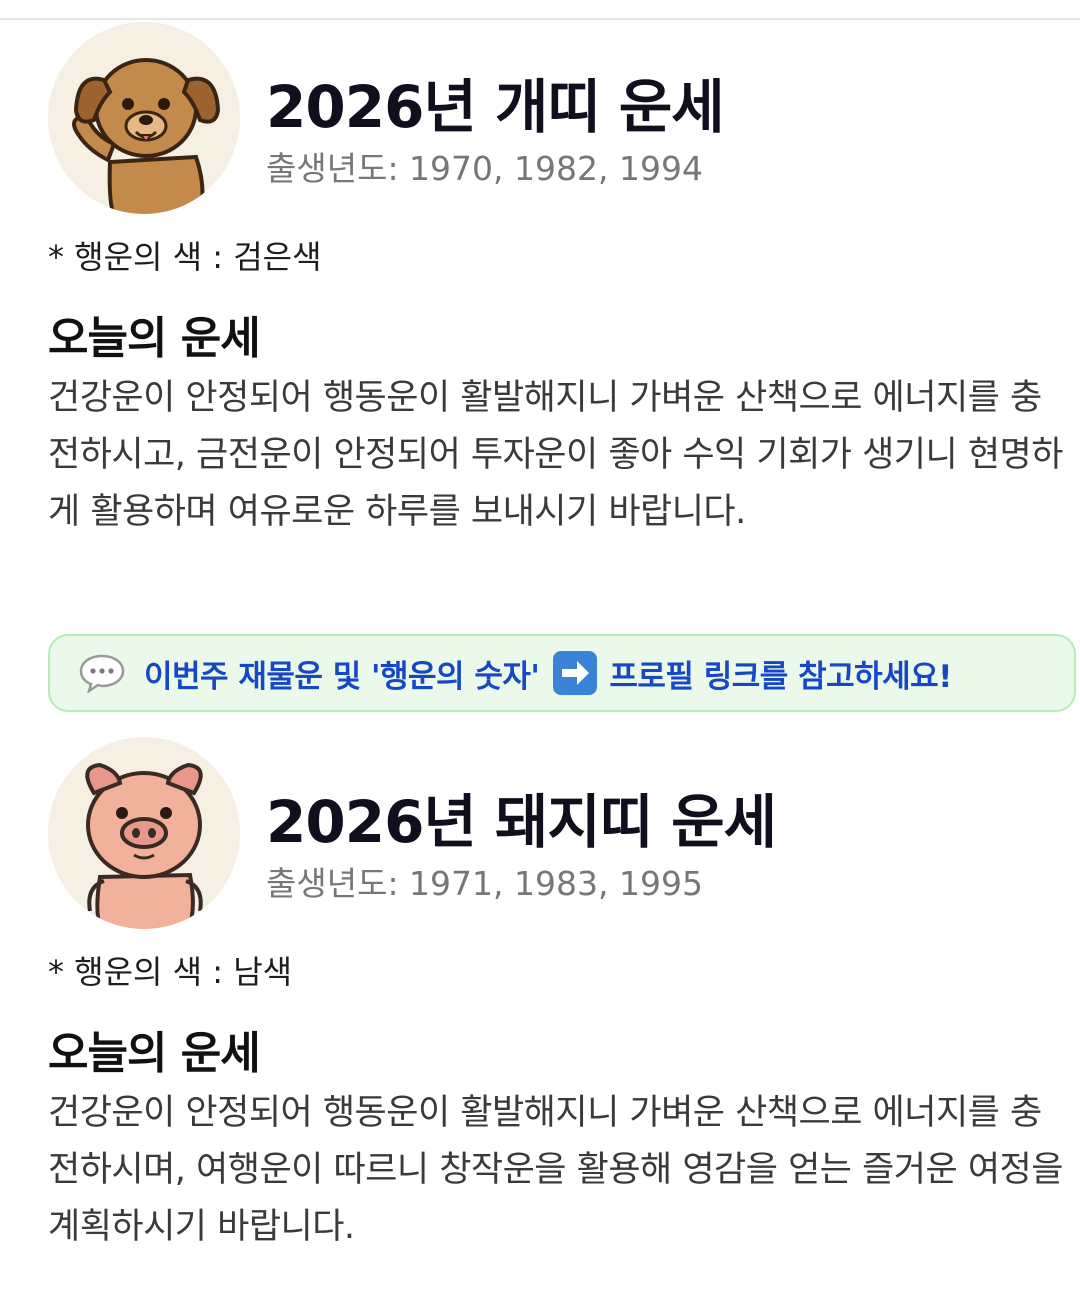 The image size is (1080, 1300). Describe the element at coordinates (342, 676) in the screenshot. I see `banner-text-before: 이번주 재물운 및 '행운의 숫자'` at that location.